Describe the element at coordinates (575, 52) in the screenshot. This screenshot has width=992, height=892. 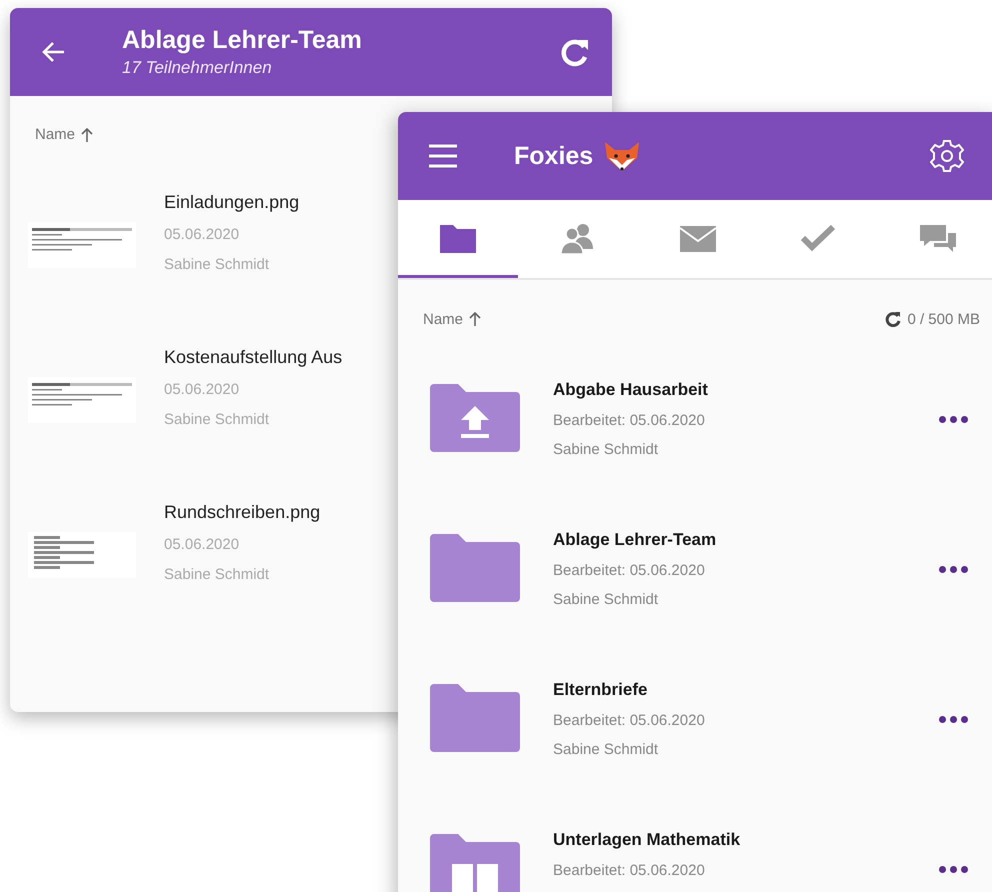
I see `refresh-button` at that location.